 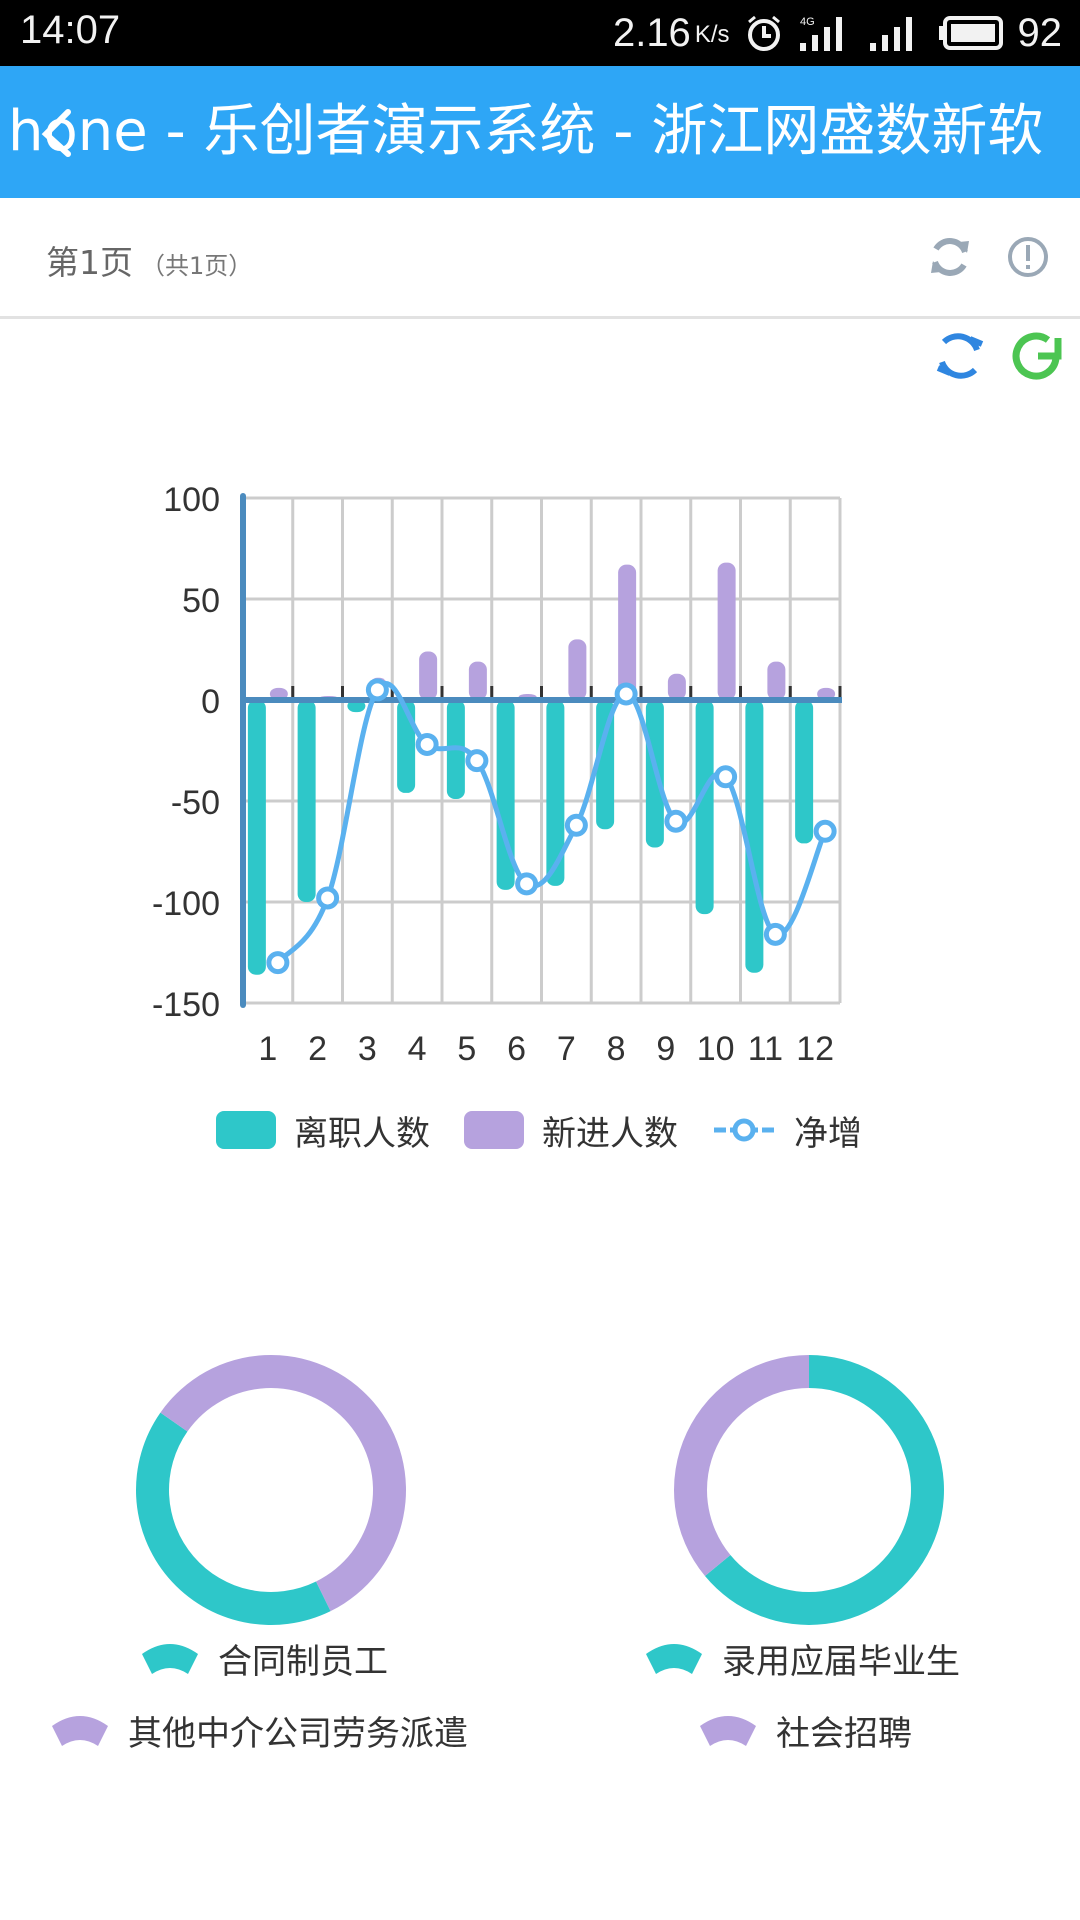 I want to click on x-tick-label: 11, so click(x=765, y=1049).